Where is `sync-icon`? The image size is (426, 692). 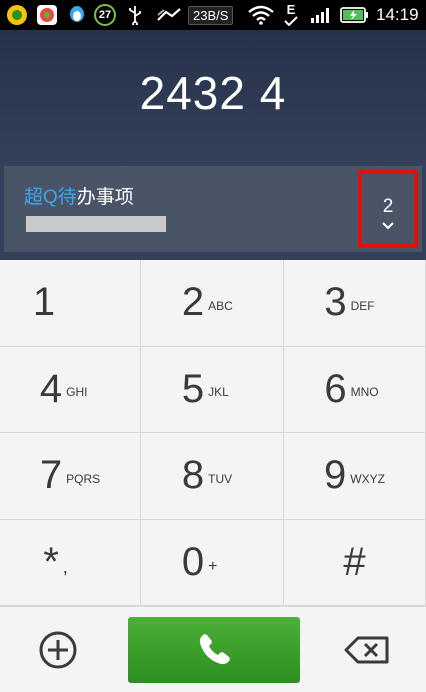 sync-icon is located at coordinates (169, 15).